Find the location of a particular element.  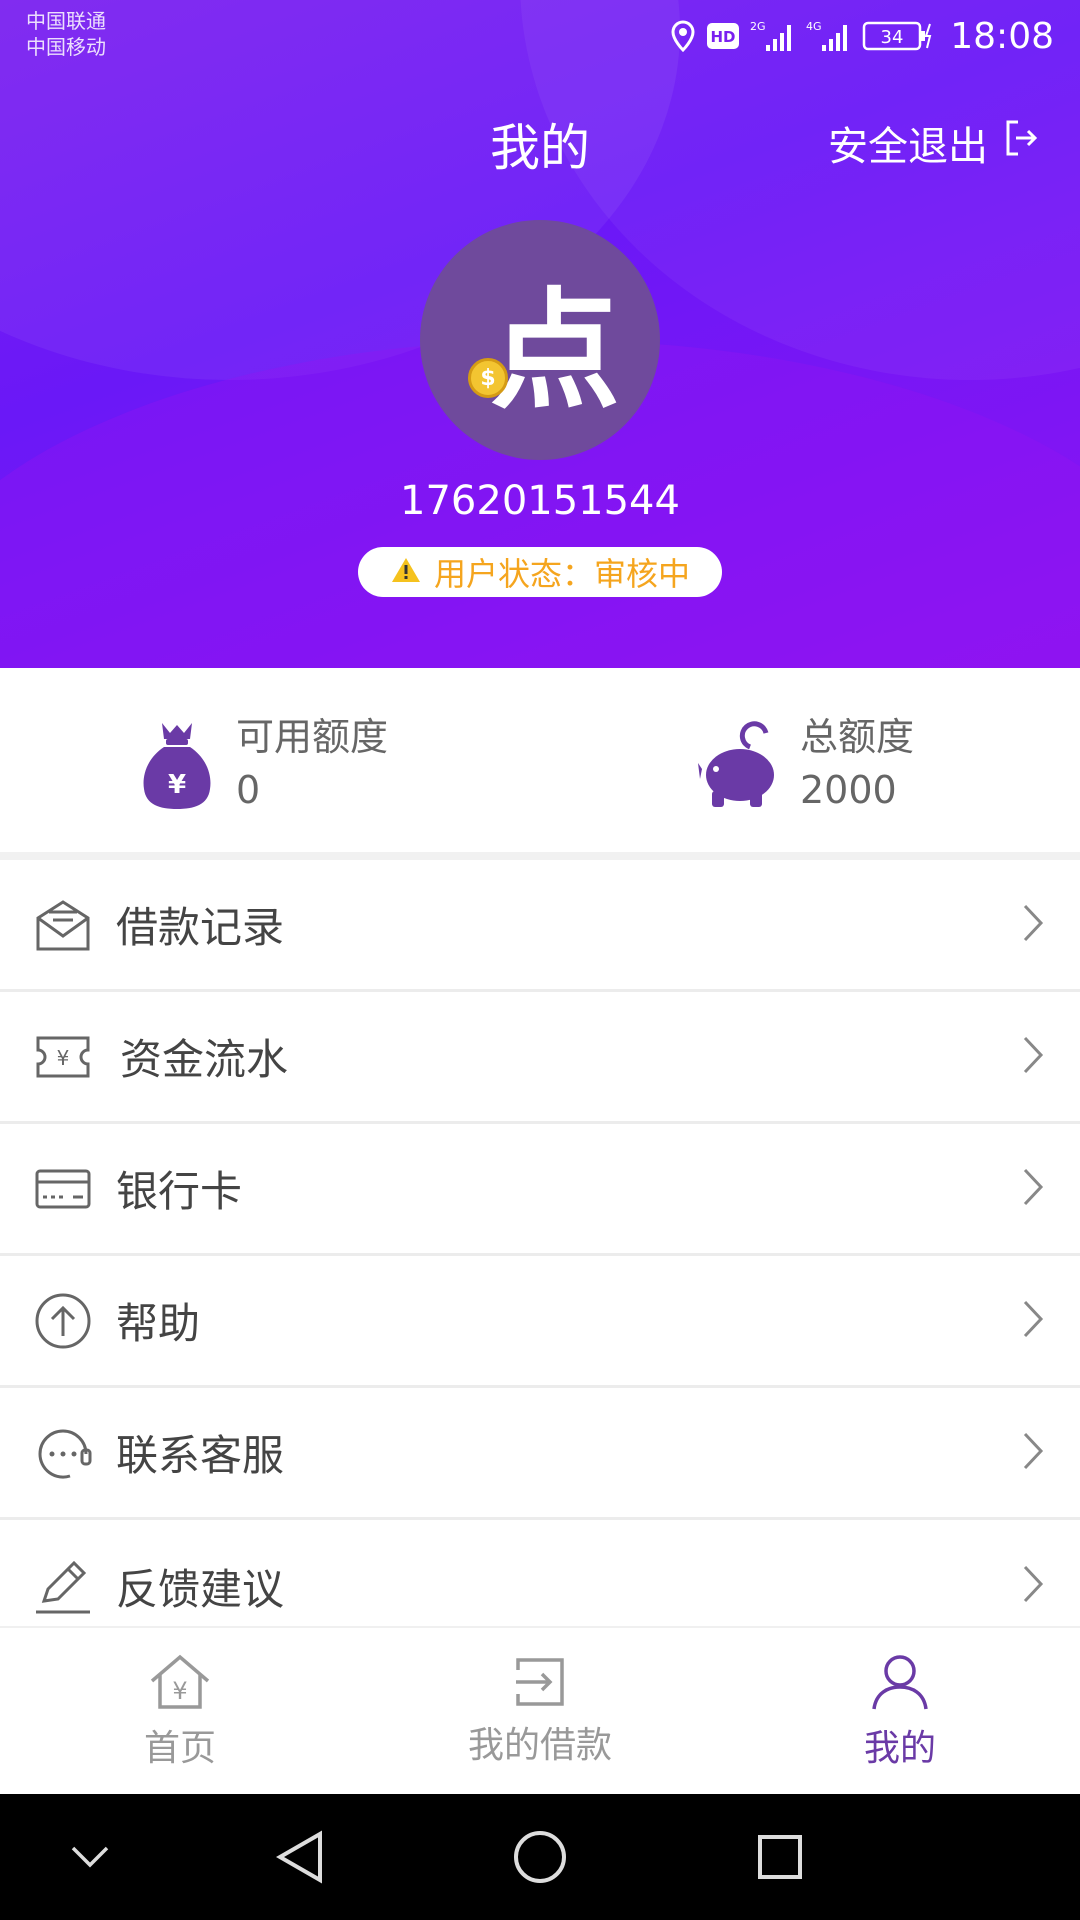

home-yen-symbol: ¥ is located at coordinates (179, 1691).